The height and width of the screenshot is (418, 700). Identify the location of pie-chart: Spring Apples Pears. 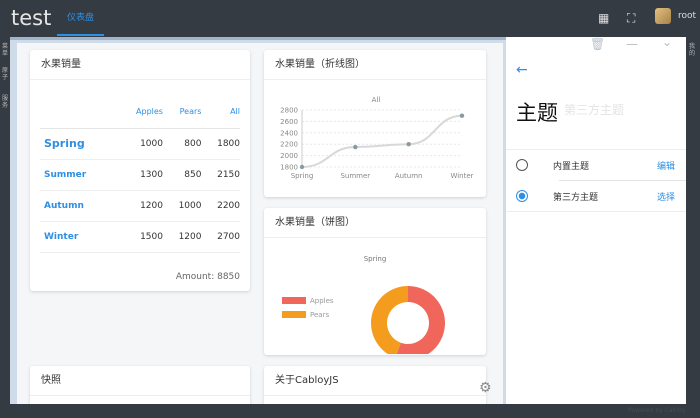
(363, 307).